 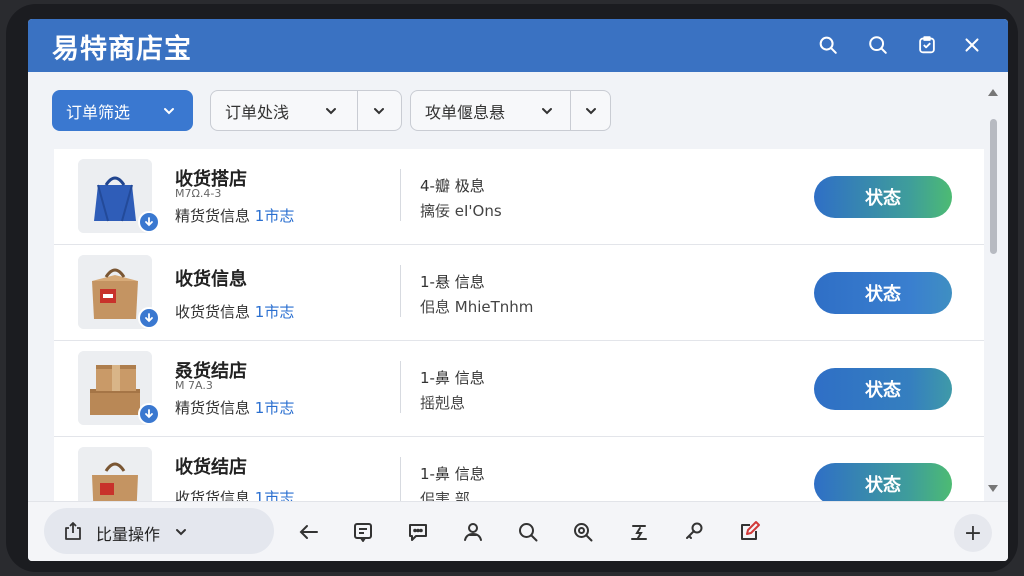 What do you see at coordinates (993, 293) in the screenshot?
I see `scrollbar` at bounding box center [993, 293].